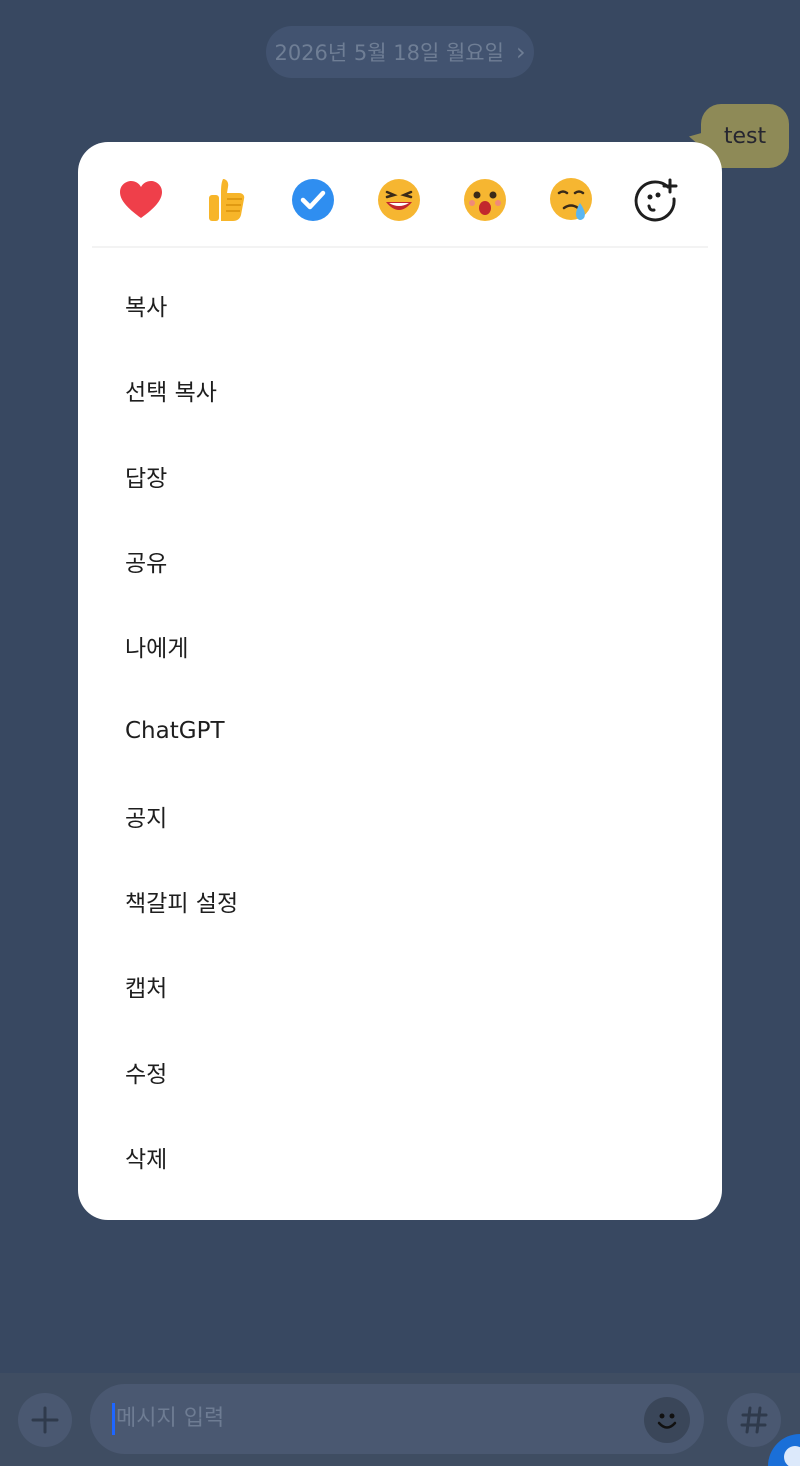 The width and height of the screenshot is (800, 1466). Describe the element at coordinates (400, 900) in the screenshot. I see `menu-item-bookmark: 책갈피 설정` at that location.